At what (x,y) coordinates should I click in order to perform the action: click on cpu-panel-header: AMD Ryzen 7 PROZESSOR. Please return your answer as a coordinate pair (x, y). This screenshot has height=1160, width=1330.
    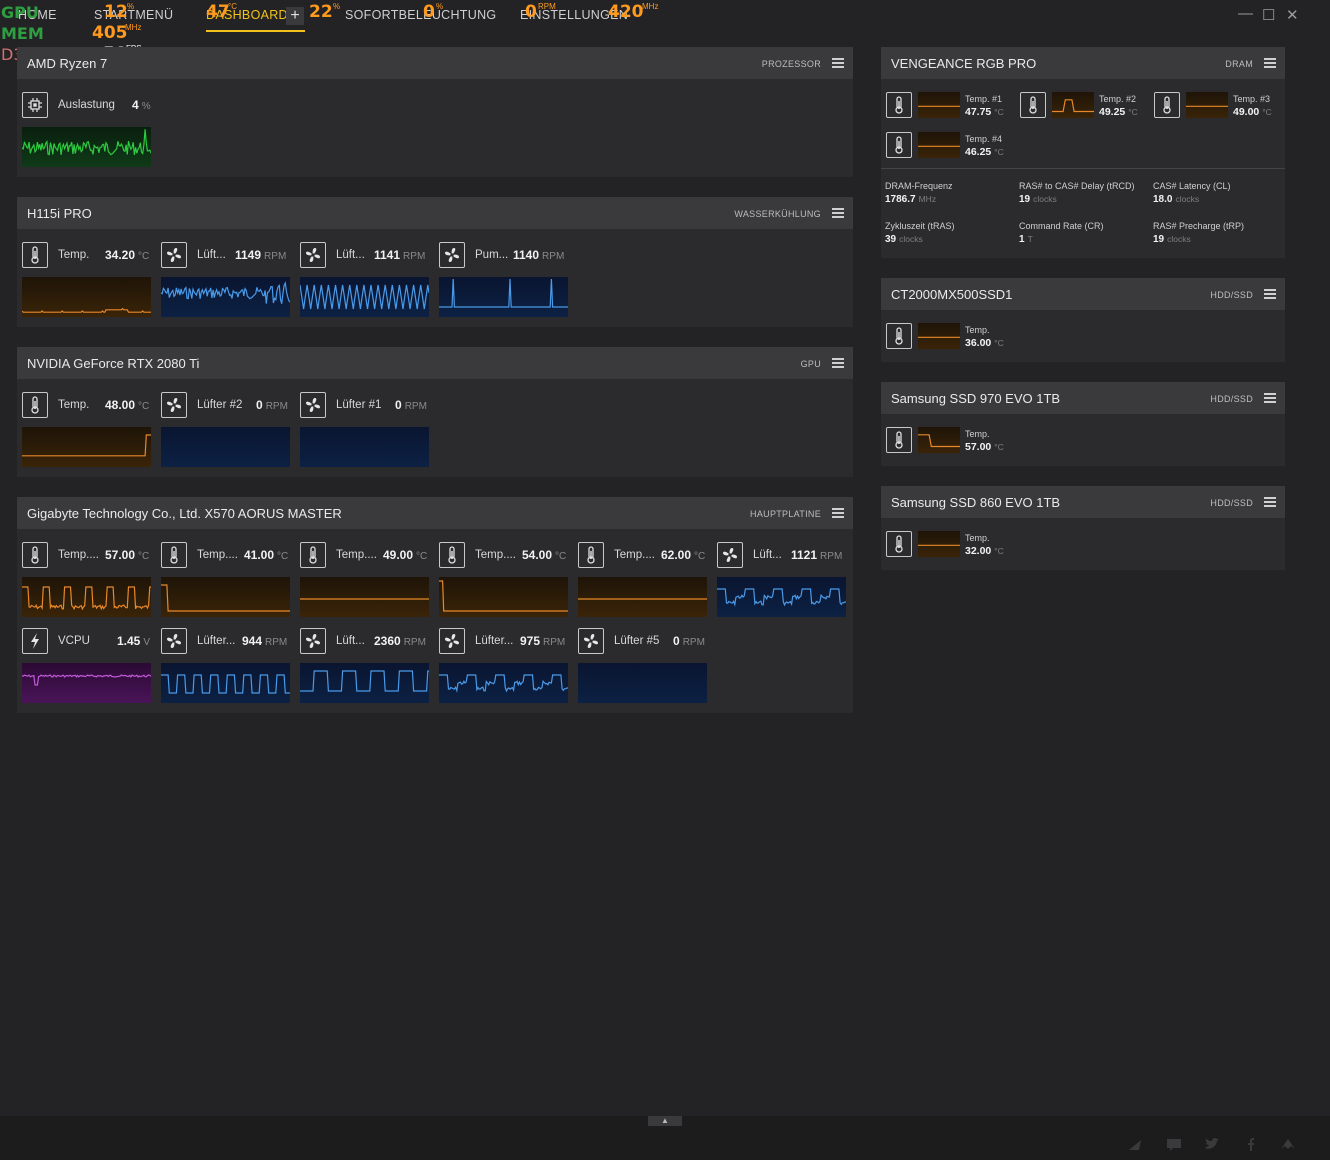
    Looking at the image, I should click on (435, 63).